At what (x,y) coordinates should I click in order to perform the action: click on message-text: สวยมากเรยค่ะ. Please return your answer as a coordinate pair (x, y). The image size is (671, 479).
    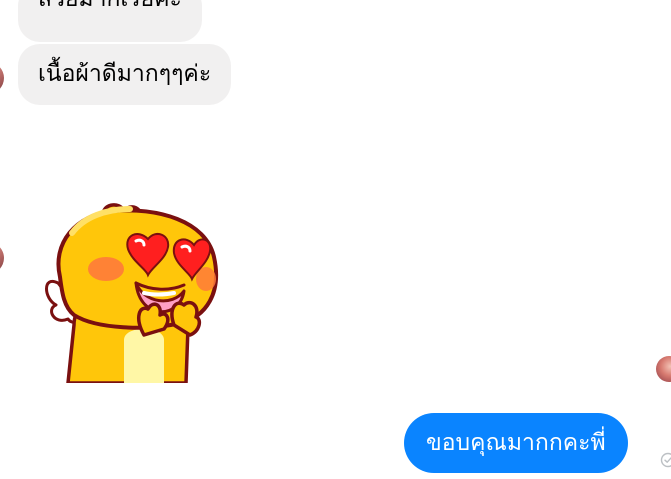
    Looking at the image, I should click on (110, 6).